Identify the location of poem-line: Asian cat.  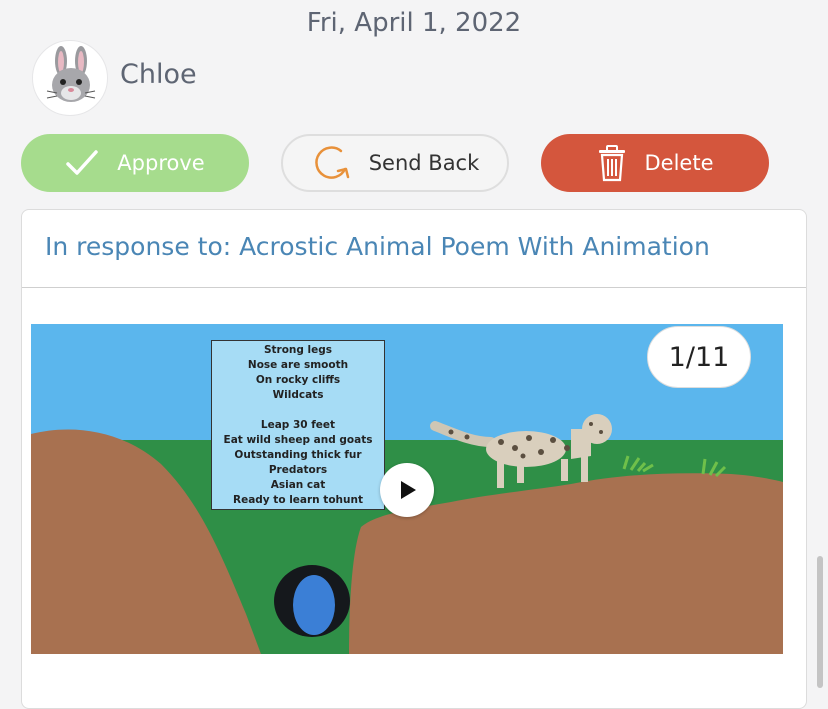
(298, 485).